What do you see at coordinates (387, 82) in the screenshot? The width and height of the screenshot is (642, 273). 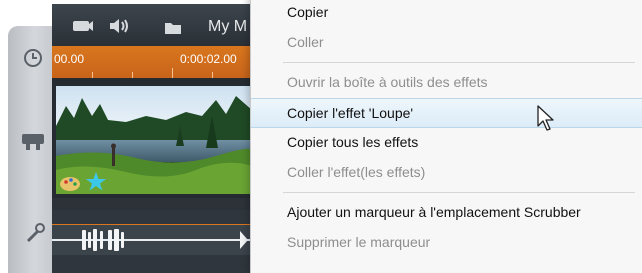 I see `menu-item-label: Ouvrir la boîte à outils des effets` at bounding box center [387, 82].